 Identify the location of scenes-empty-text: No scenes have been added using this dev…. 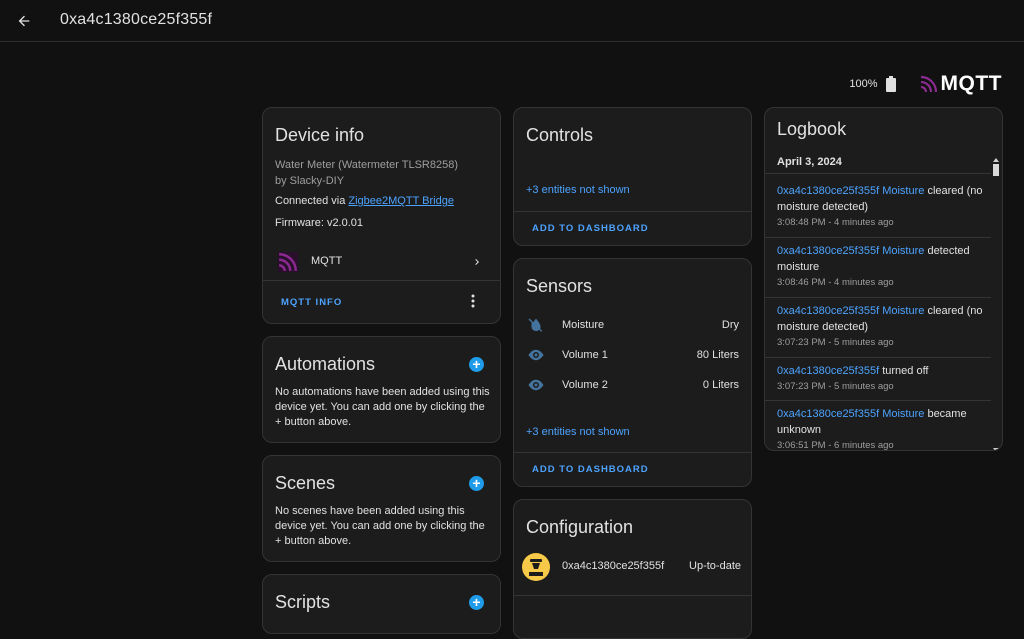
(380, 526).